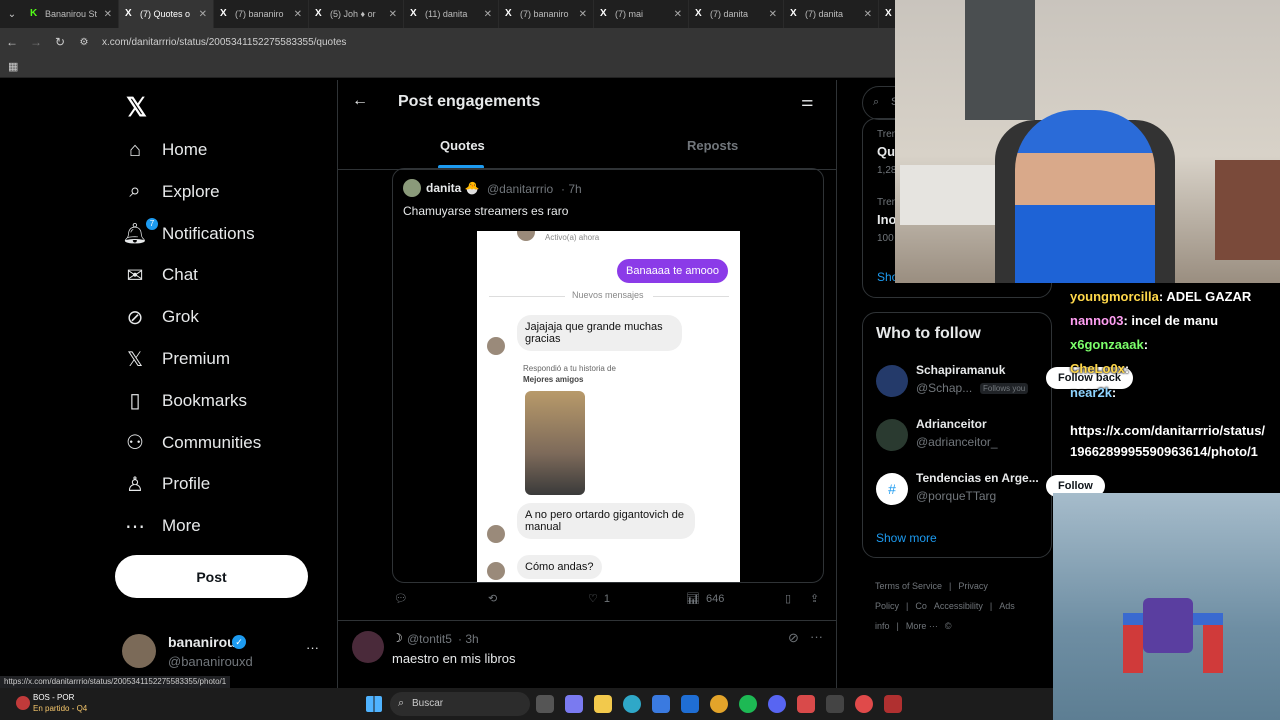  Describe the element at coordinates (211, 576) in the screenshot. I see `post-button: Post` at that location.